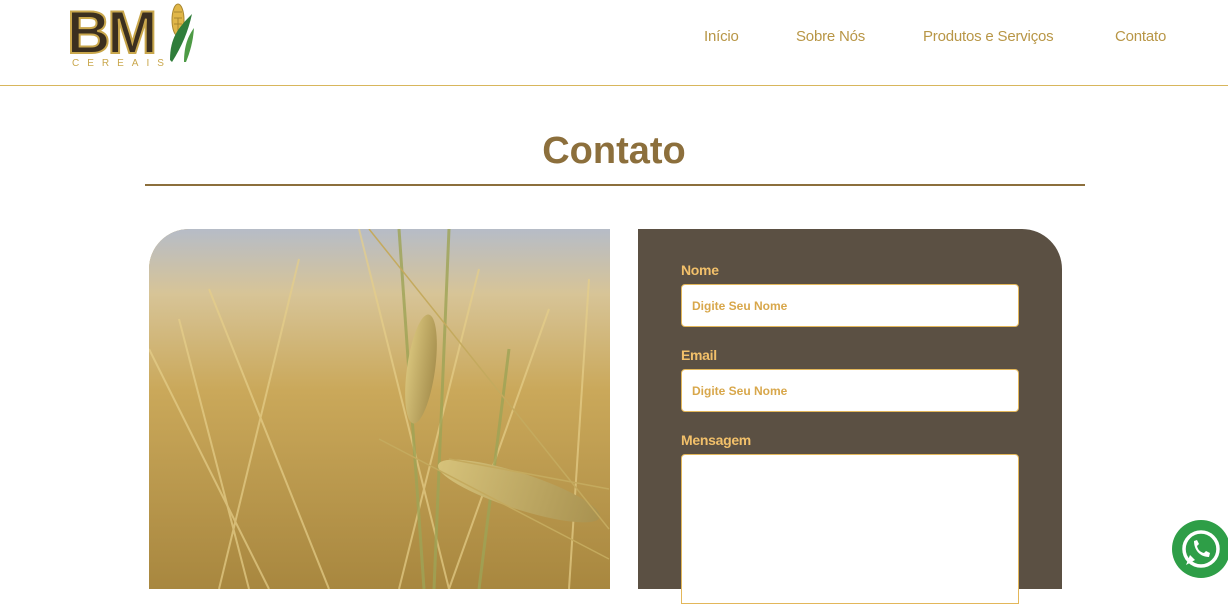 This screenshot has height=604, width=1228. What do you see at coordinates (700, 270) in the screenshot?
I see `name-label: Nome` at bounding box center [700, 270].